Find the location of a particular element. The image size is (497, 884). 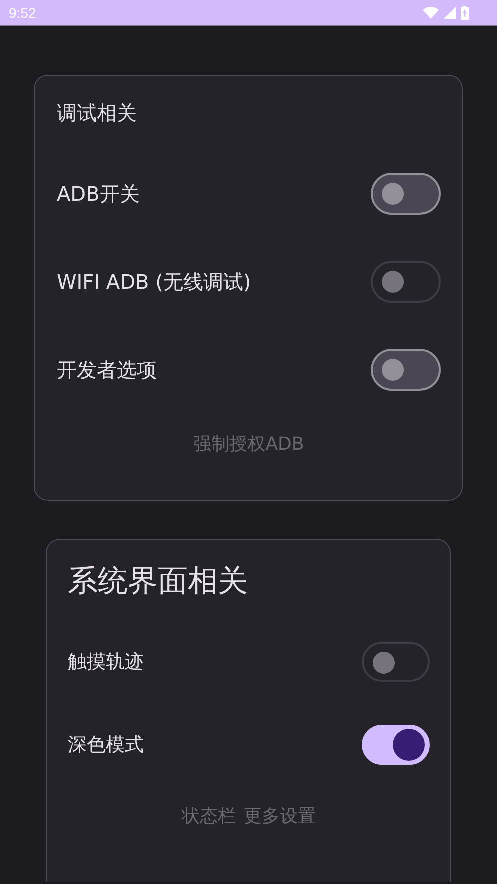

action-link: 状态栏 is located at coordinates (209, 816).